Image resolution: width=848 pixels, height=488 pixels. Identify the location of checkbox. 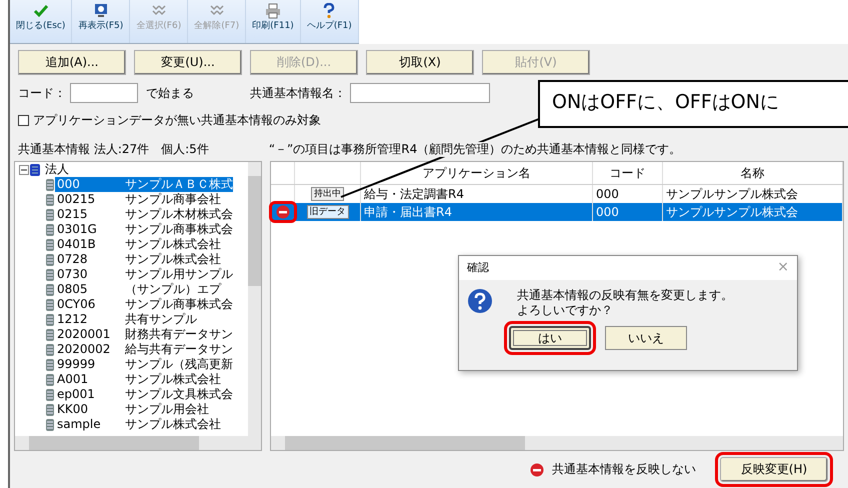
(23, 120).